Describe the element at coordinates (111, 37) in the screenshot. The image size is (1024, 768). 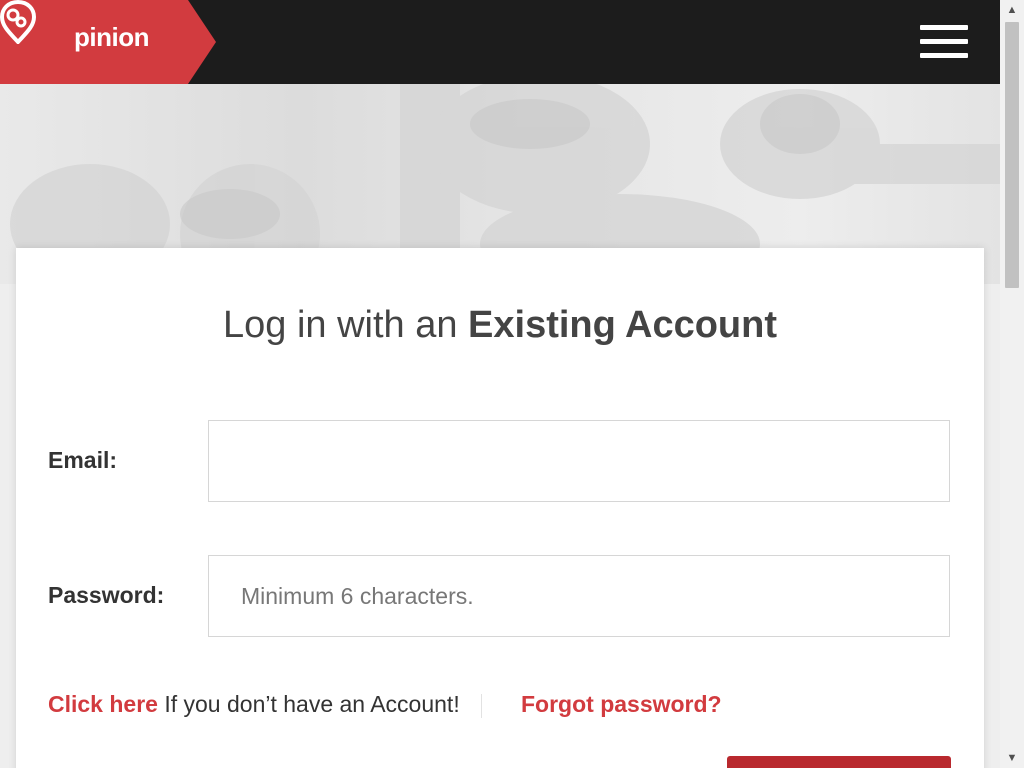
I see `brand-name: pinion` at that location.